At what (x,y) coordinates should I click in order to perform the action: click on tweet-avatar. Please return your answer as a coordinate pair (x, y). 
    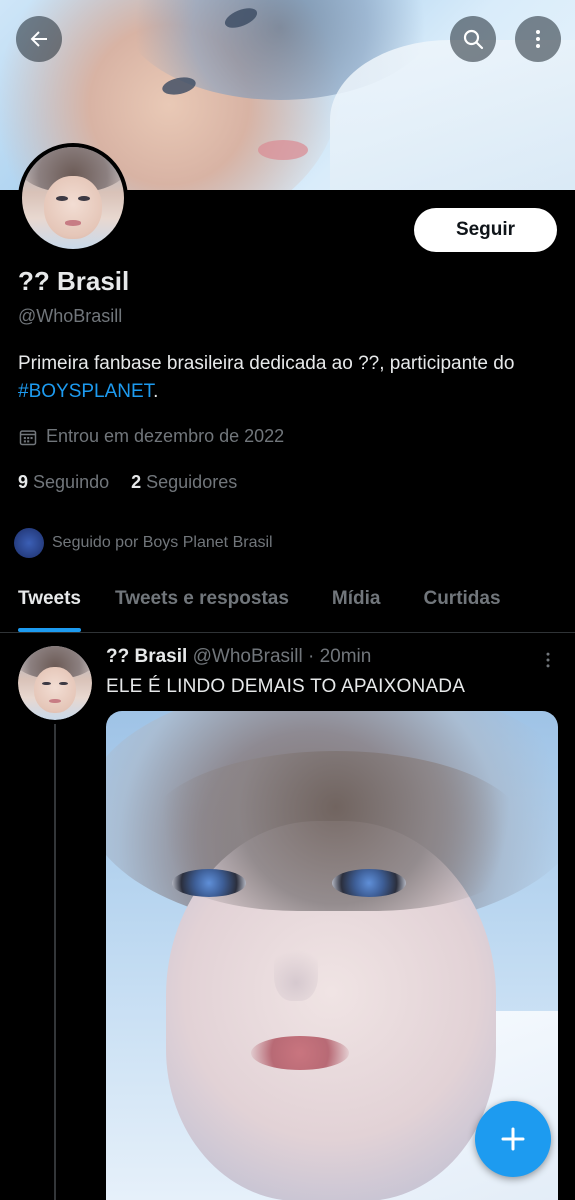
    Looking at the image, I should click on (55, 683).